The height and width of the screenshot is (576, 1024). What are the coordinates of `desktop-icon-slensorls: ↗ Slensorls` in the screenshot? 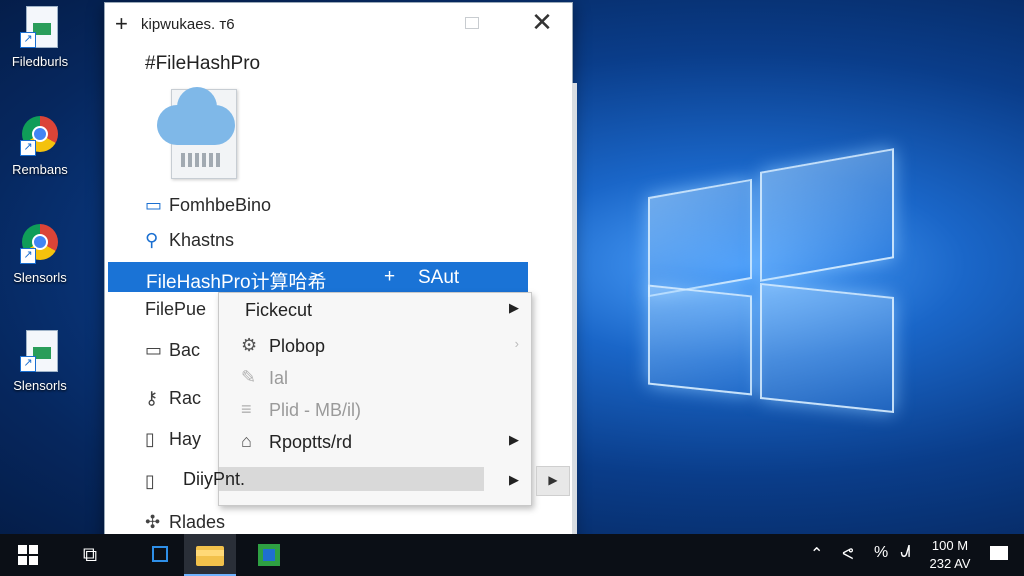 It's located at (40, 263).